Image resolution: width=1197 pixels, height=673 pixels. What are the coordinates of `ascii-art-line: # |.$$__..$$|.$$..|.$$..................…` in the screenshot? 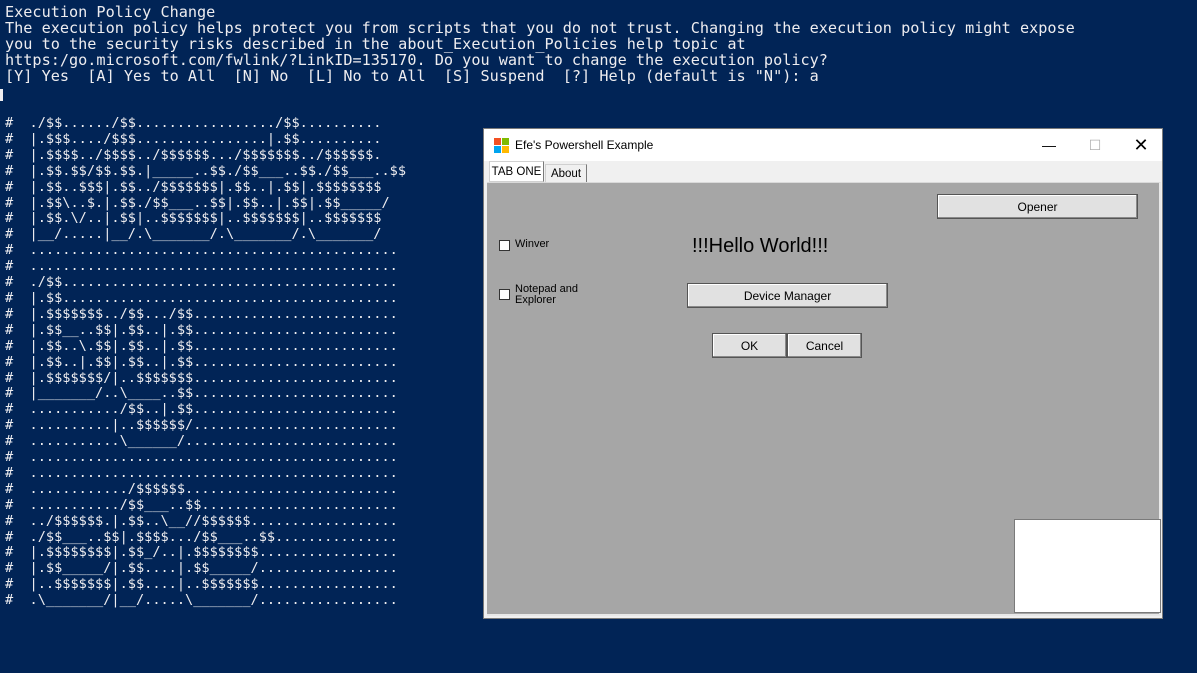 It's located at (201, 329).